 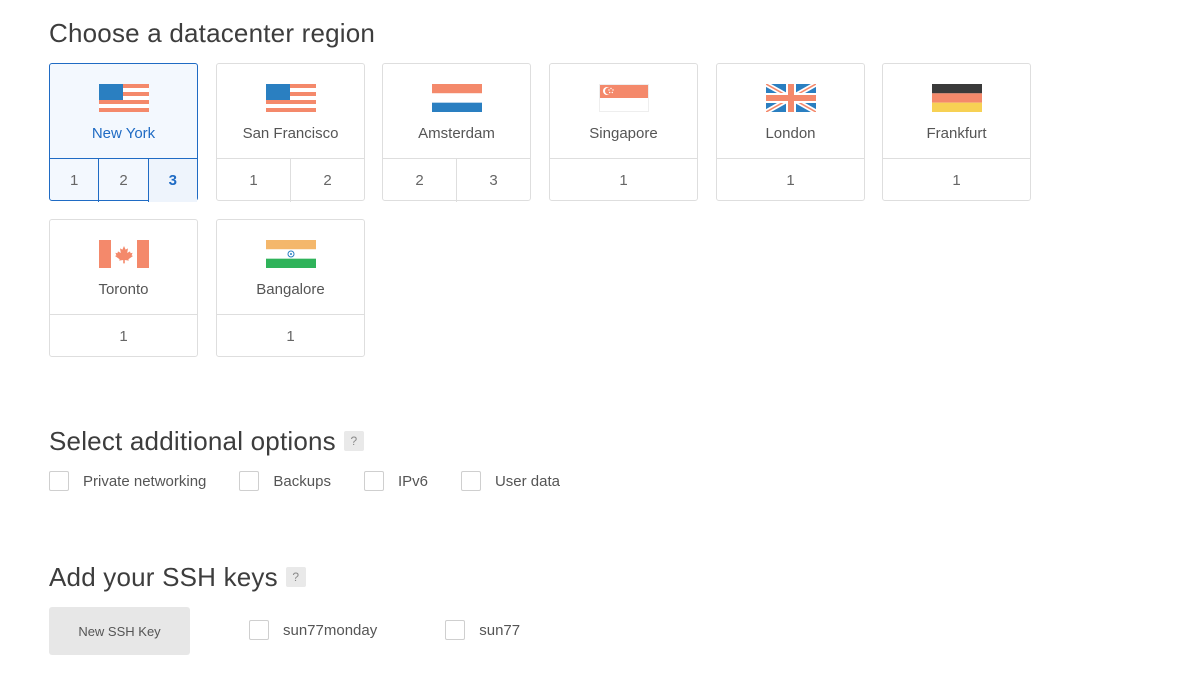 I want to click on region-card-header: Bangalore, so click(x=290, y=267).